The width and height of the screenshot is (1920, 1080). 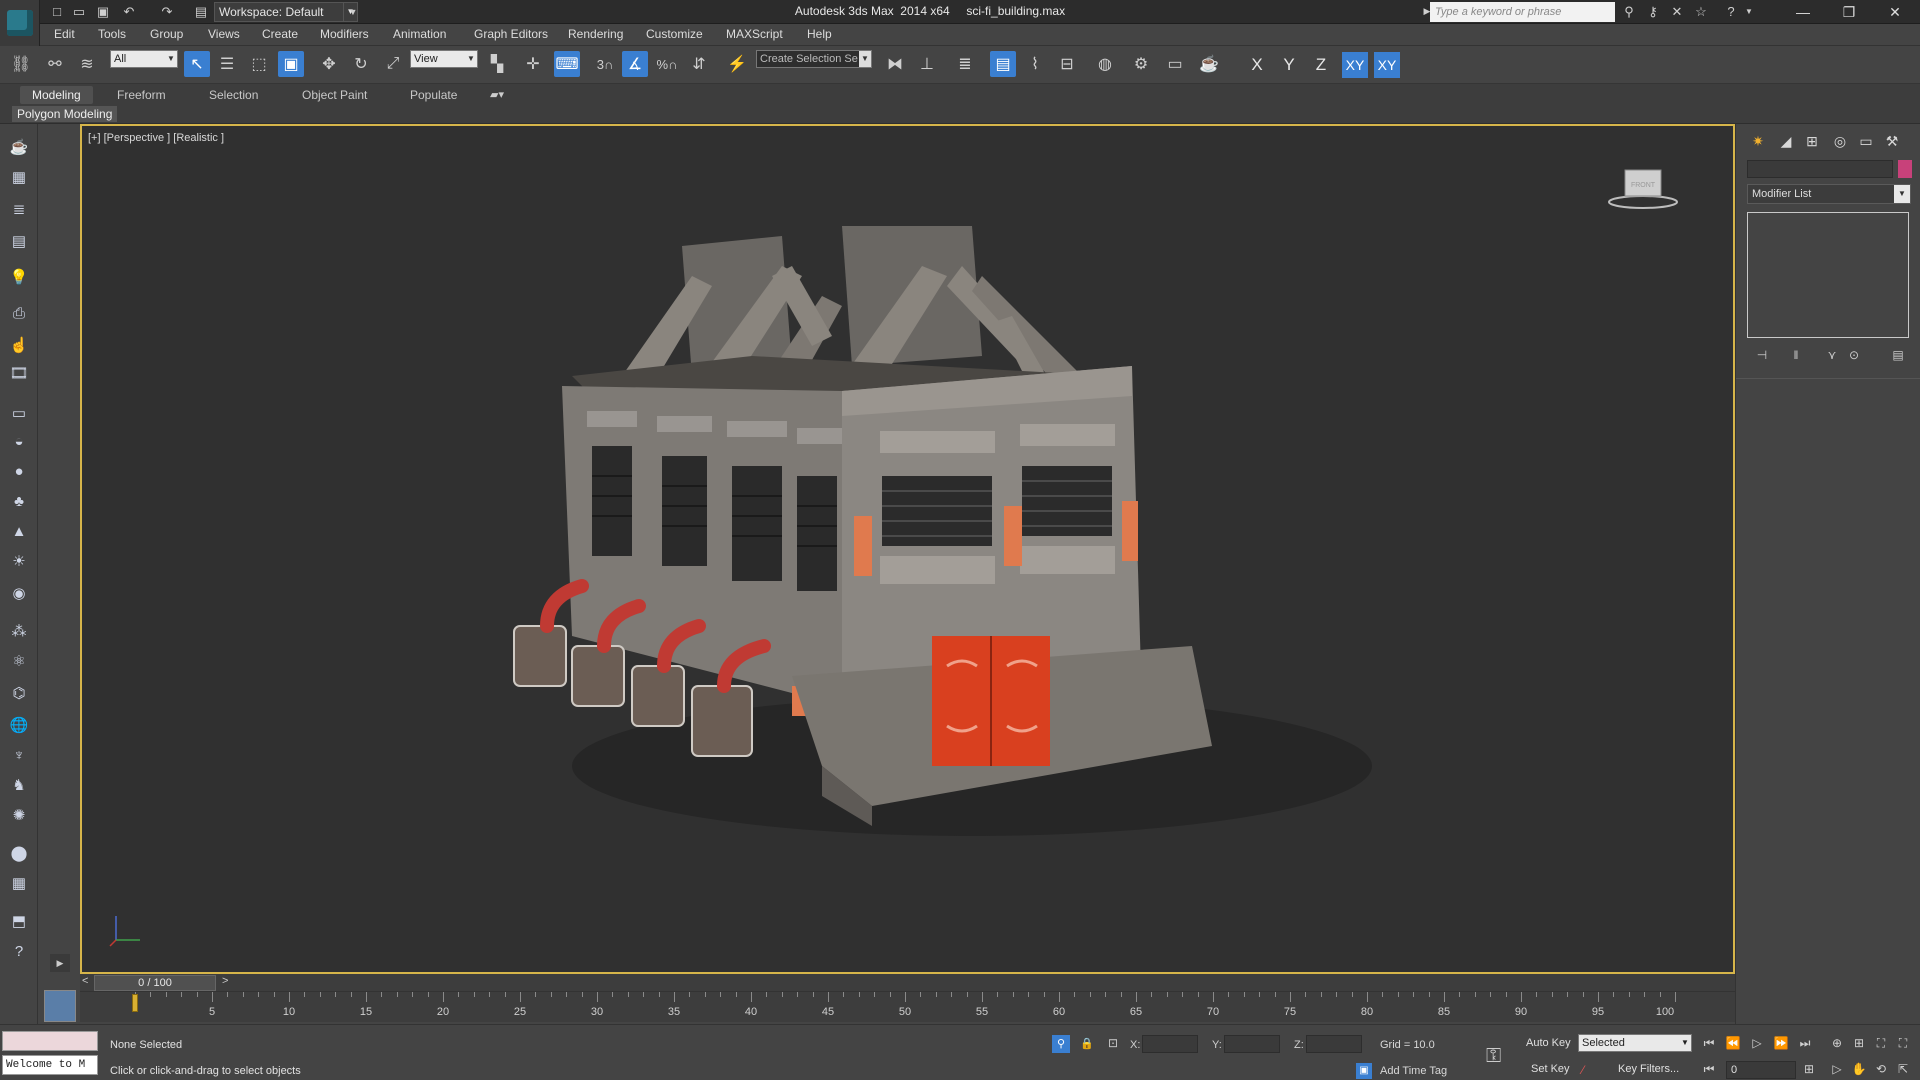 What do you see at coordinates (227, 64) in the screenshot?
I see `select-by-name-icon: ☰` at bounding box center [227, 64].